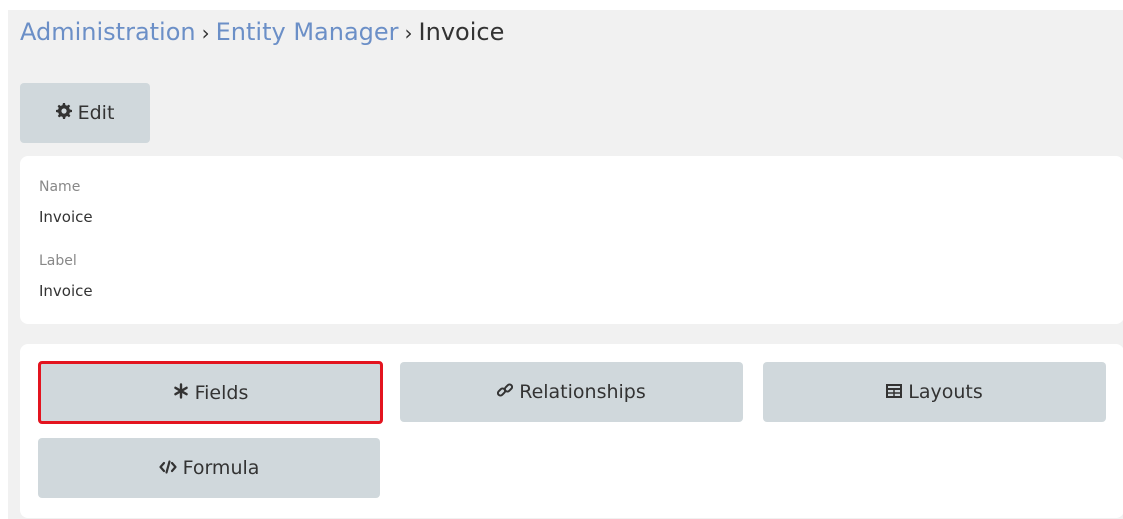  I want to click on fields-button-label: Fields, so click(221, 392).